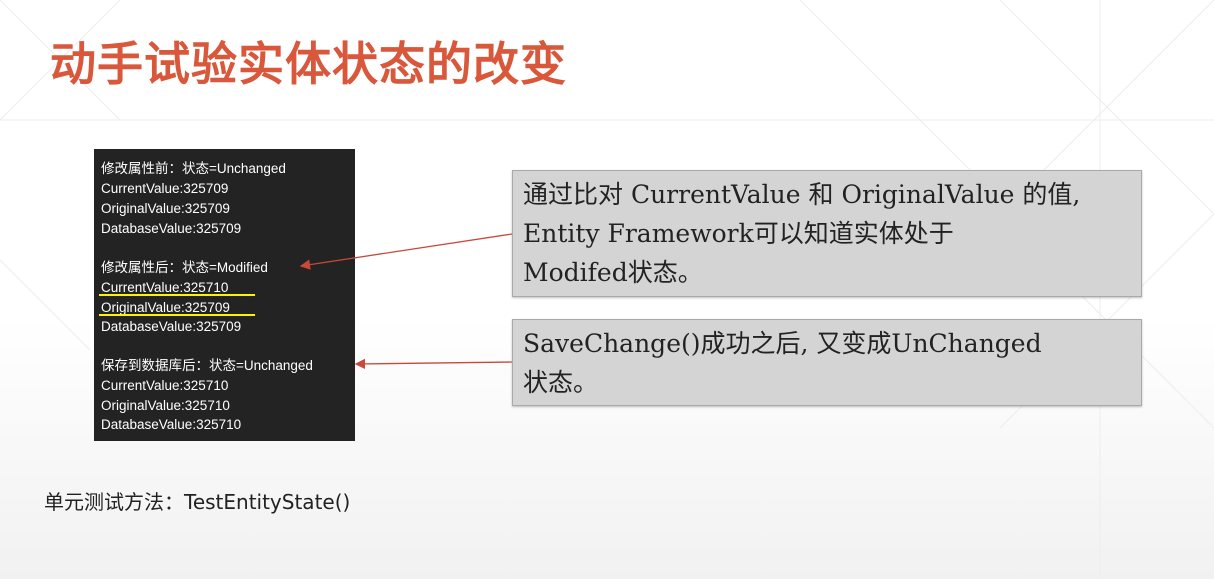 The height and width of the screenshot is (579, 1214). What do you see at coordinates (171, 424) in the screenshot?
I see `console-line: DatabaseValue:325710` at bounding box center [171, 424].